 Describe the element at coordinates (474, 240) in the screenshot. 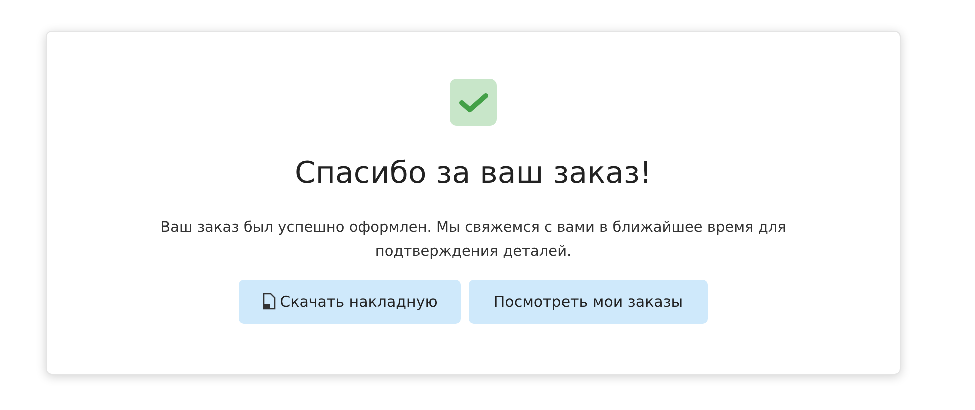

I see `confirmation-message: Ваш заказ был успешно оформлен. Мы свяжемся с вами в ближайшее время для подтверждения деталей.` at that location.